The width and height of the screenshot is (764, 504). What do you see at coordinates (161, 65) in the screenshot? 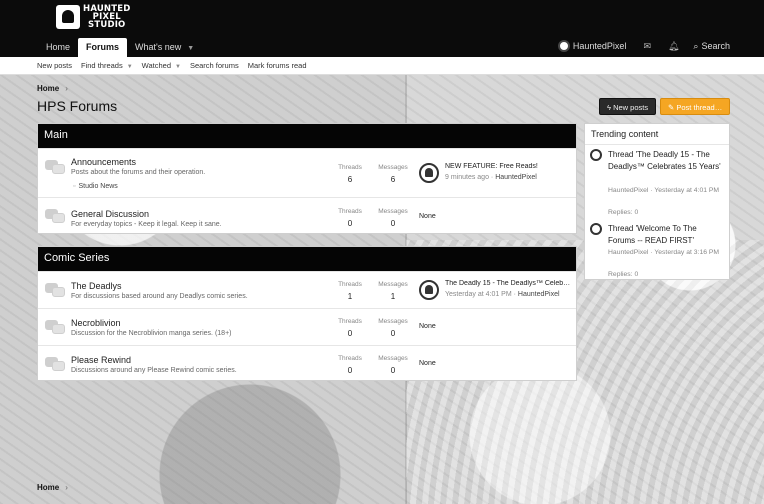
I see `subnav-watched: Watched ▼` at bounding box center [161, 65].